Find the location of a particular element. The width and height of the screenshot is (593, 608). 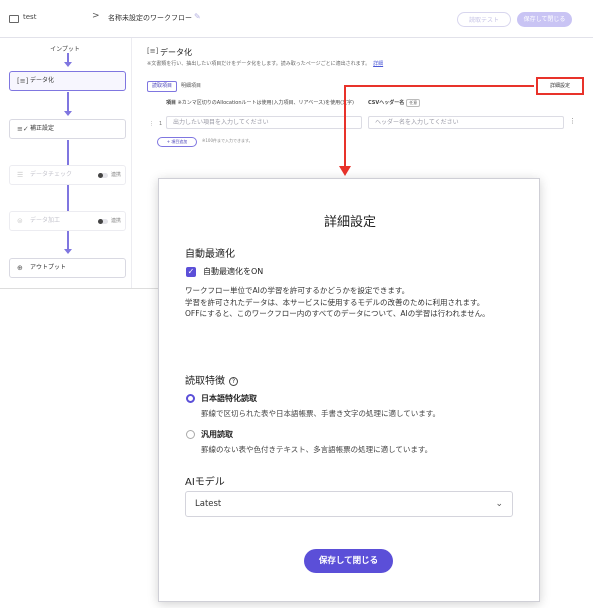

description-line: 学習を許可されたデータは、本サービスに使用するモデルの改善のために利用されます。 is located at coordinates (335, 302).